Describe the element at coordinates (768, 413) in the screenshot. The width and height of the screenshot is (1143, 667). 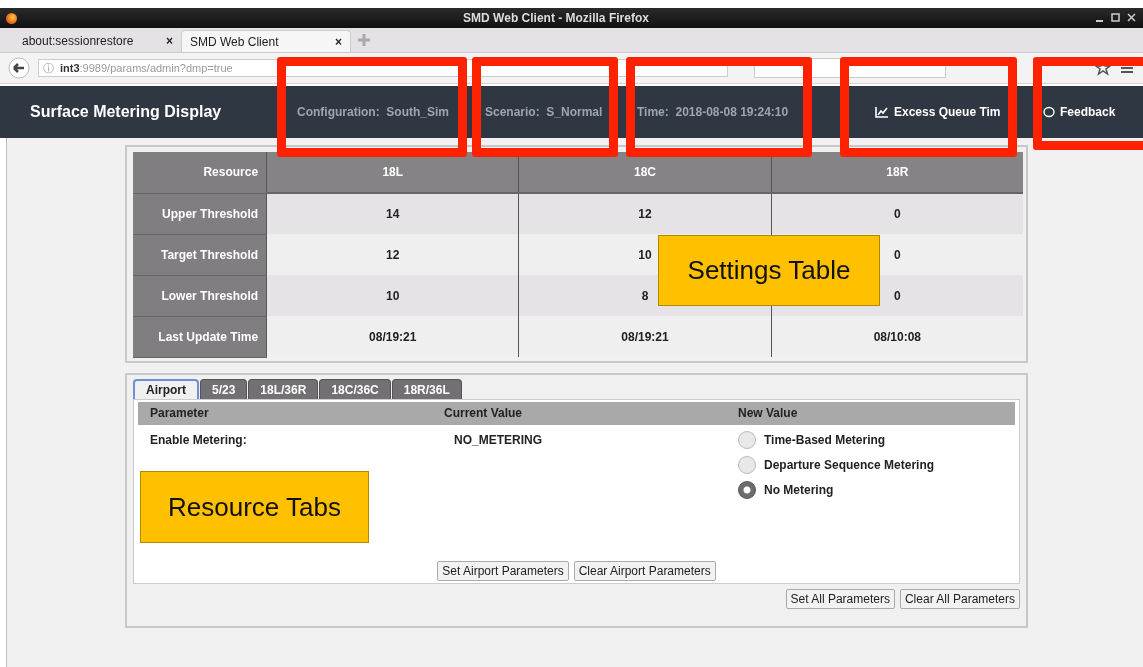
I see `column-header: New Value` at that location.